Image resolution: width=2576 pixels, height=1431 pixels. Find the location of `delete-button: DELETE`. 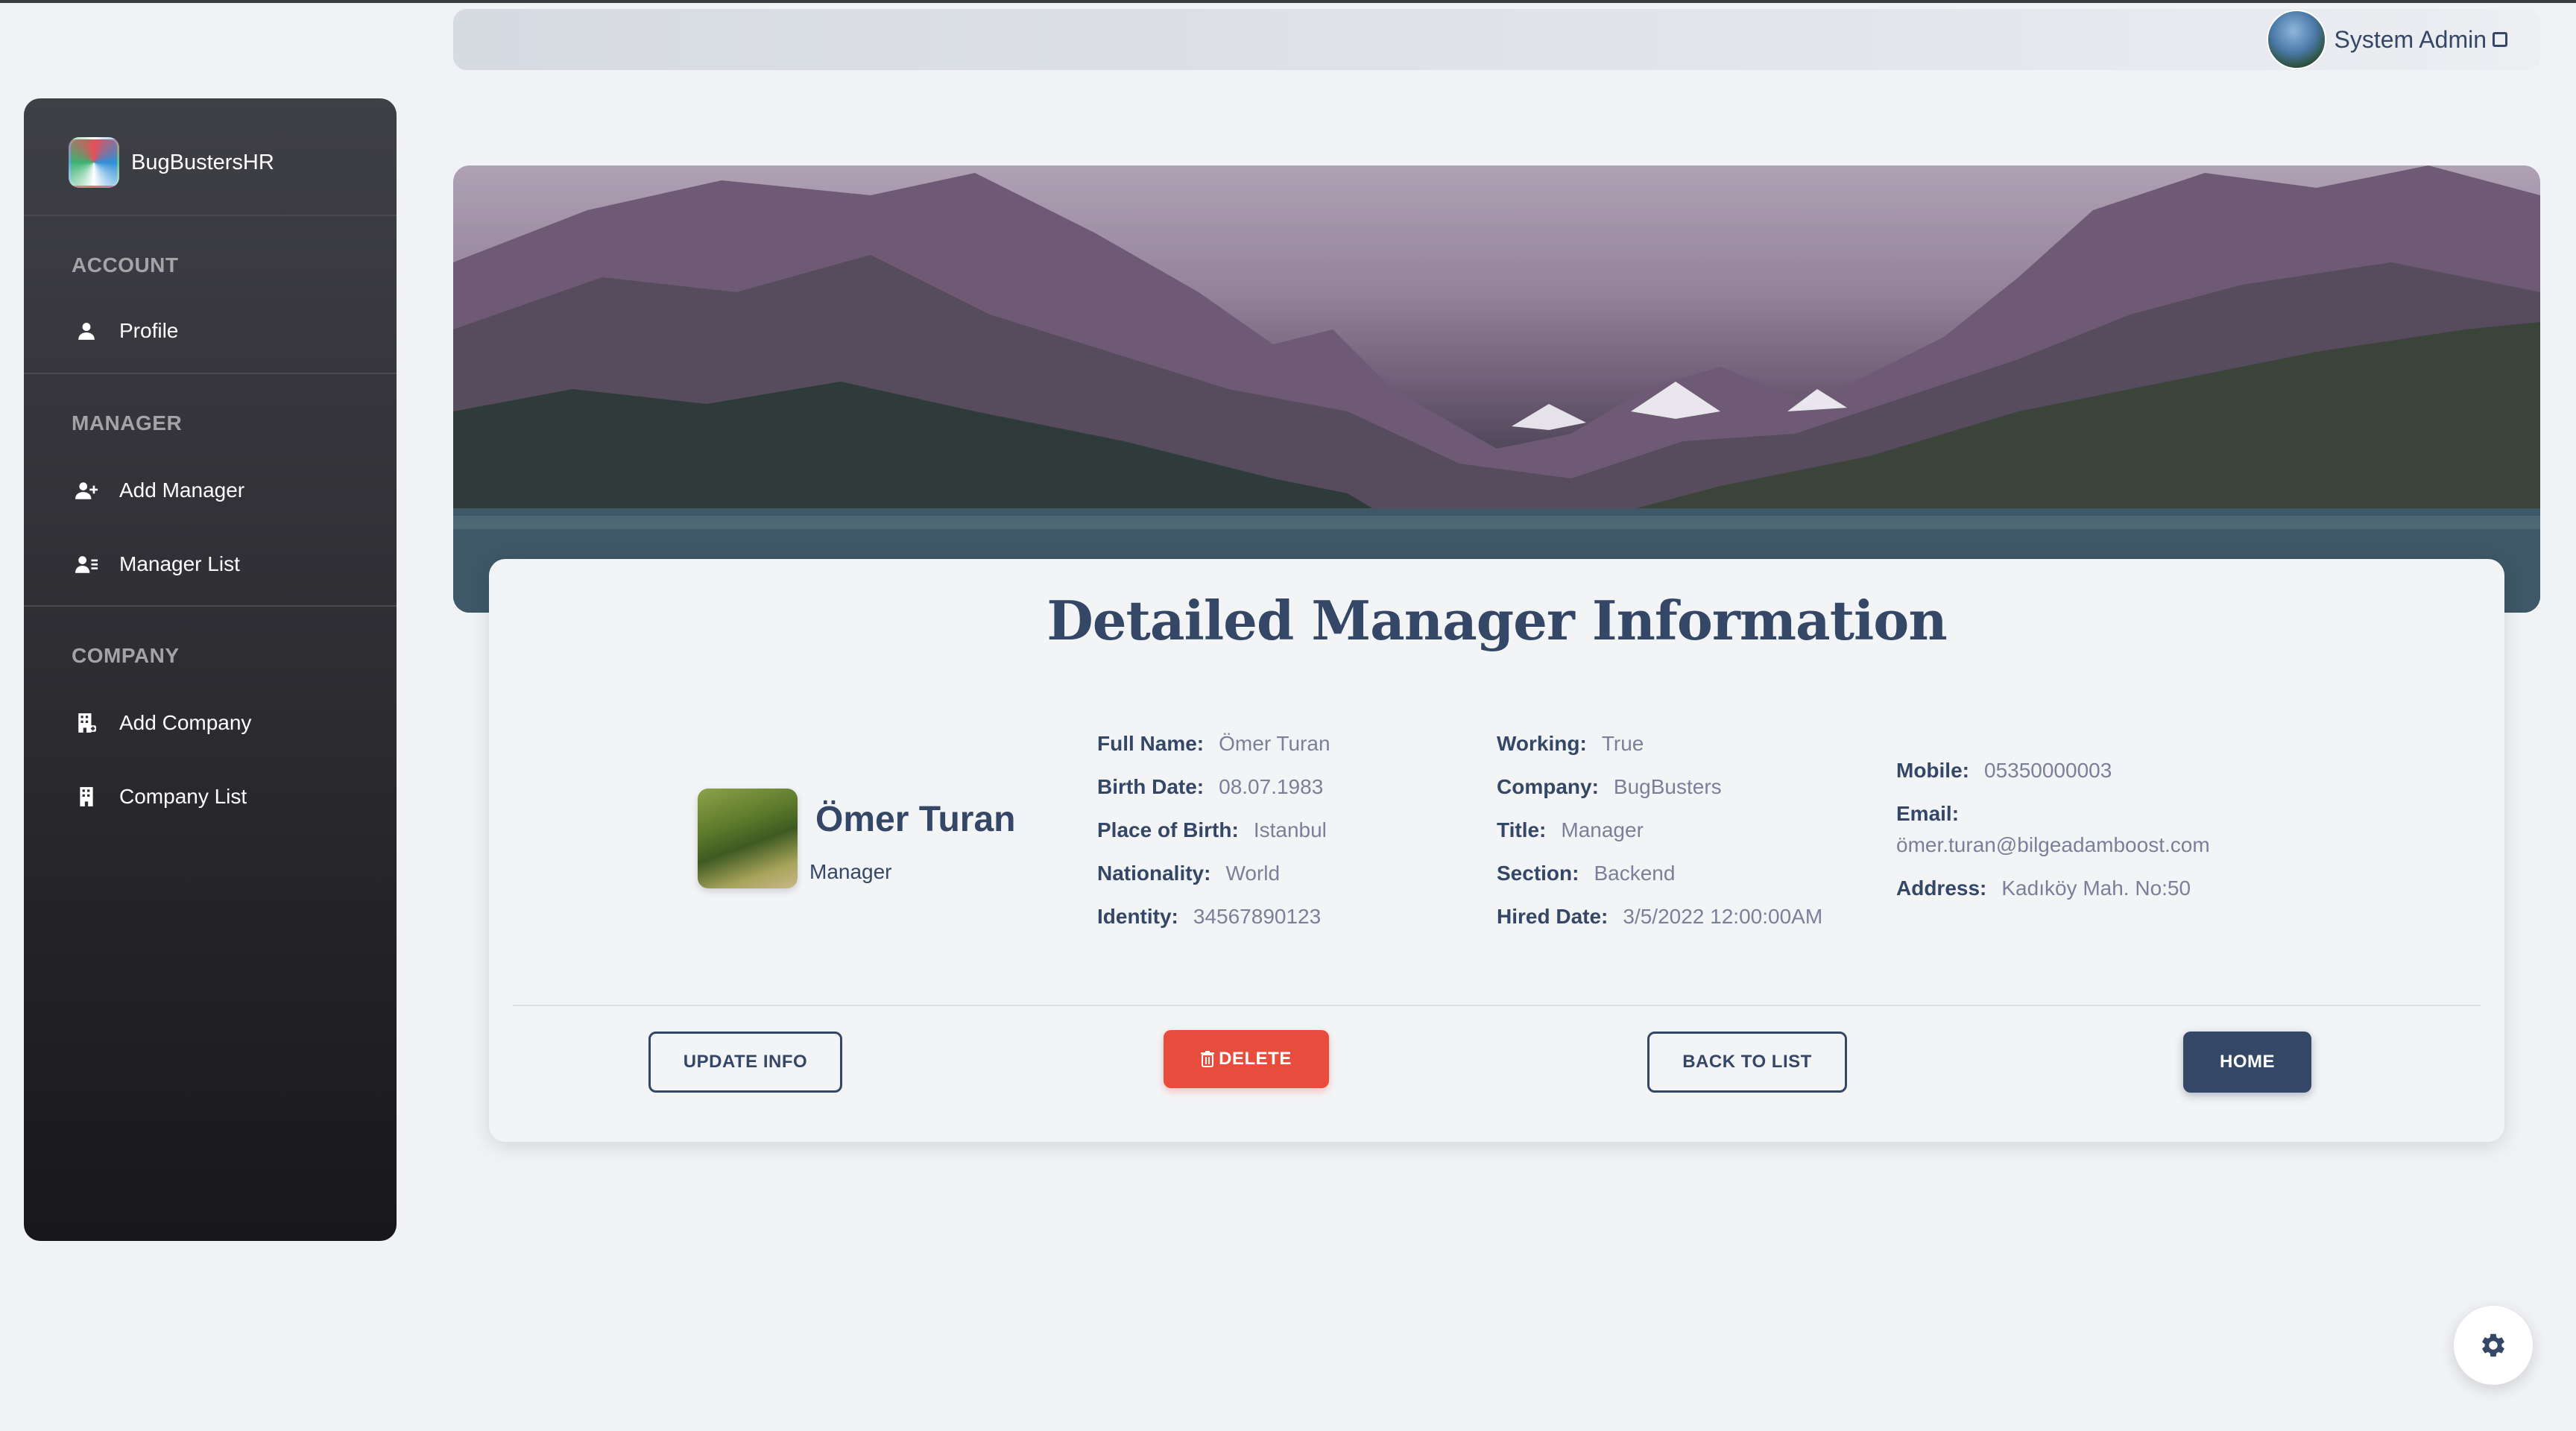

delete-button: DELETE is located at coordinates (1246, 1059).